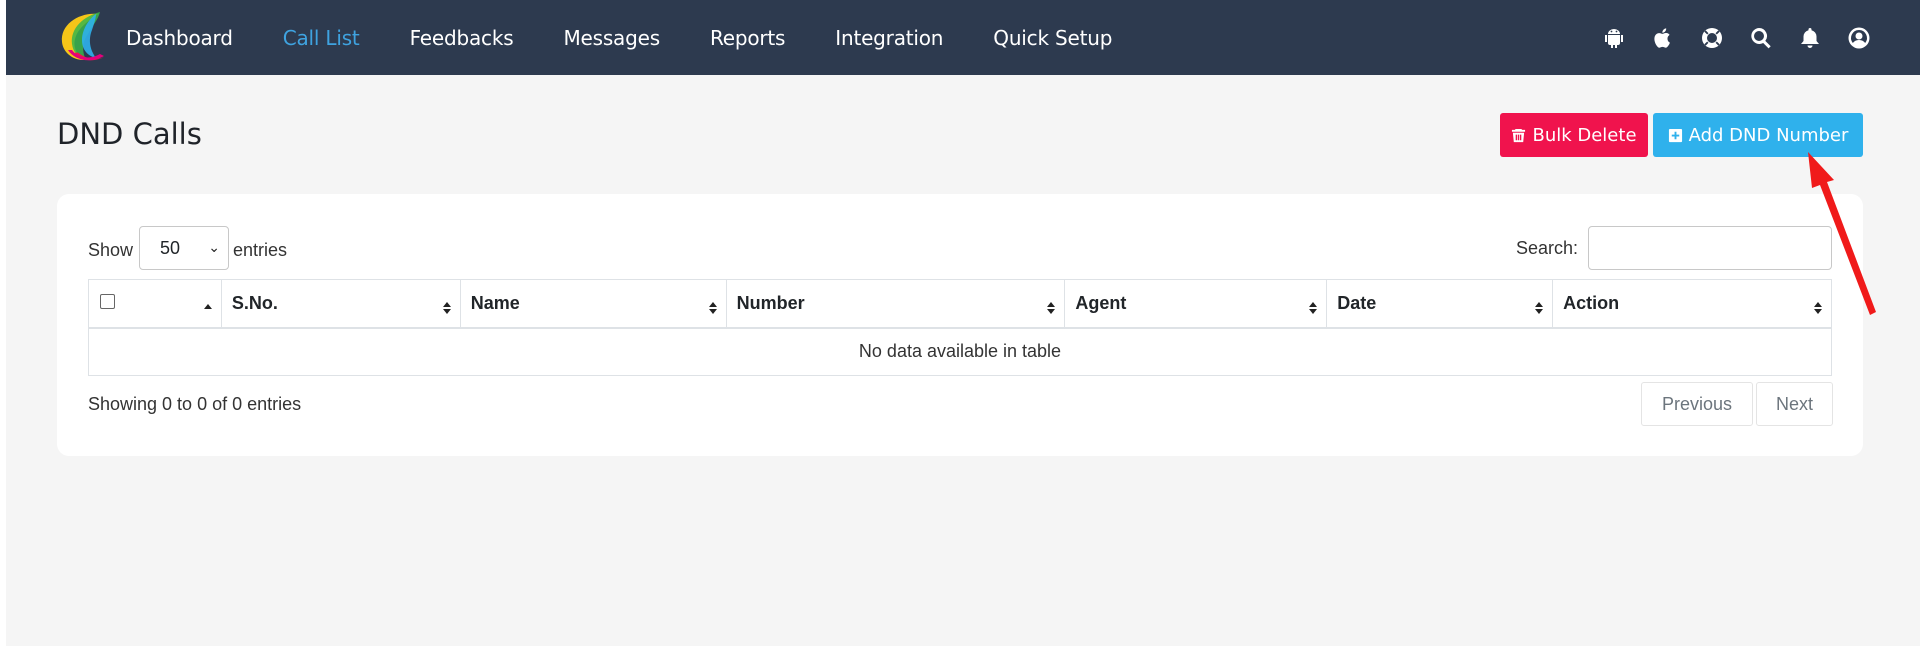 The height and width of the screenshot is (646, 1920). I want to click on column-sno: S.No., so click(340, 304).